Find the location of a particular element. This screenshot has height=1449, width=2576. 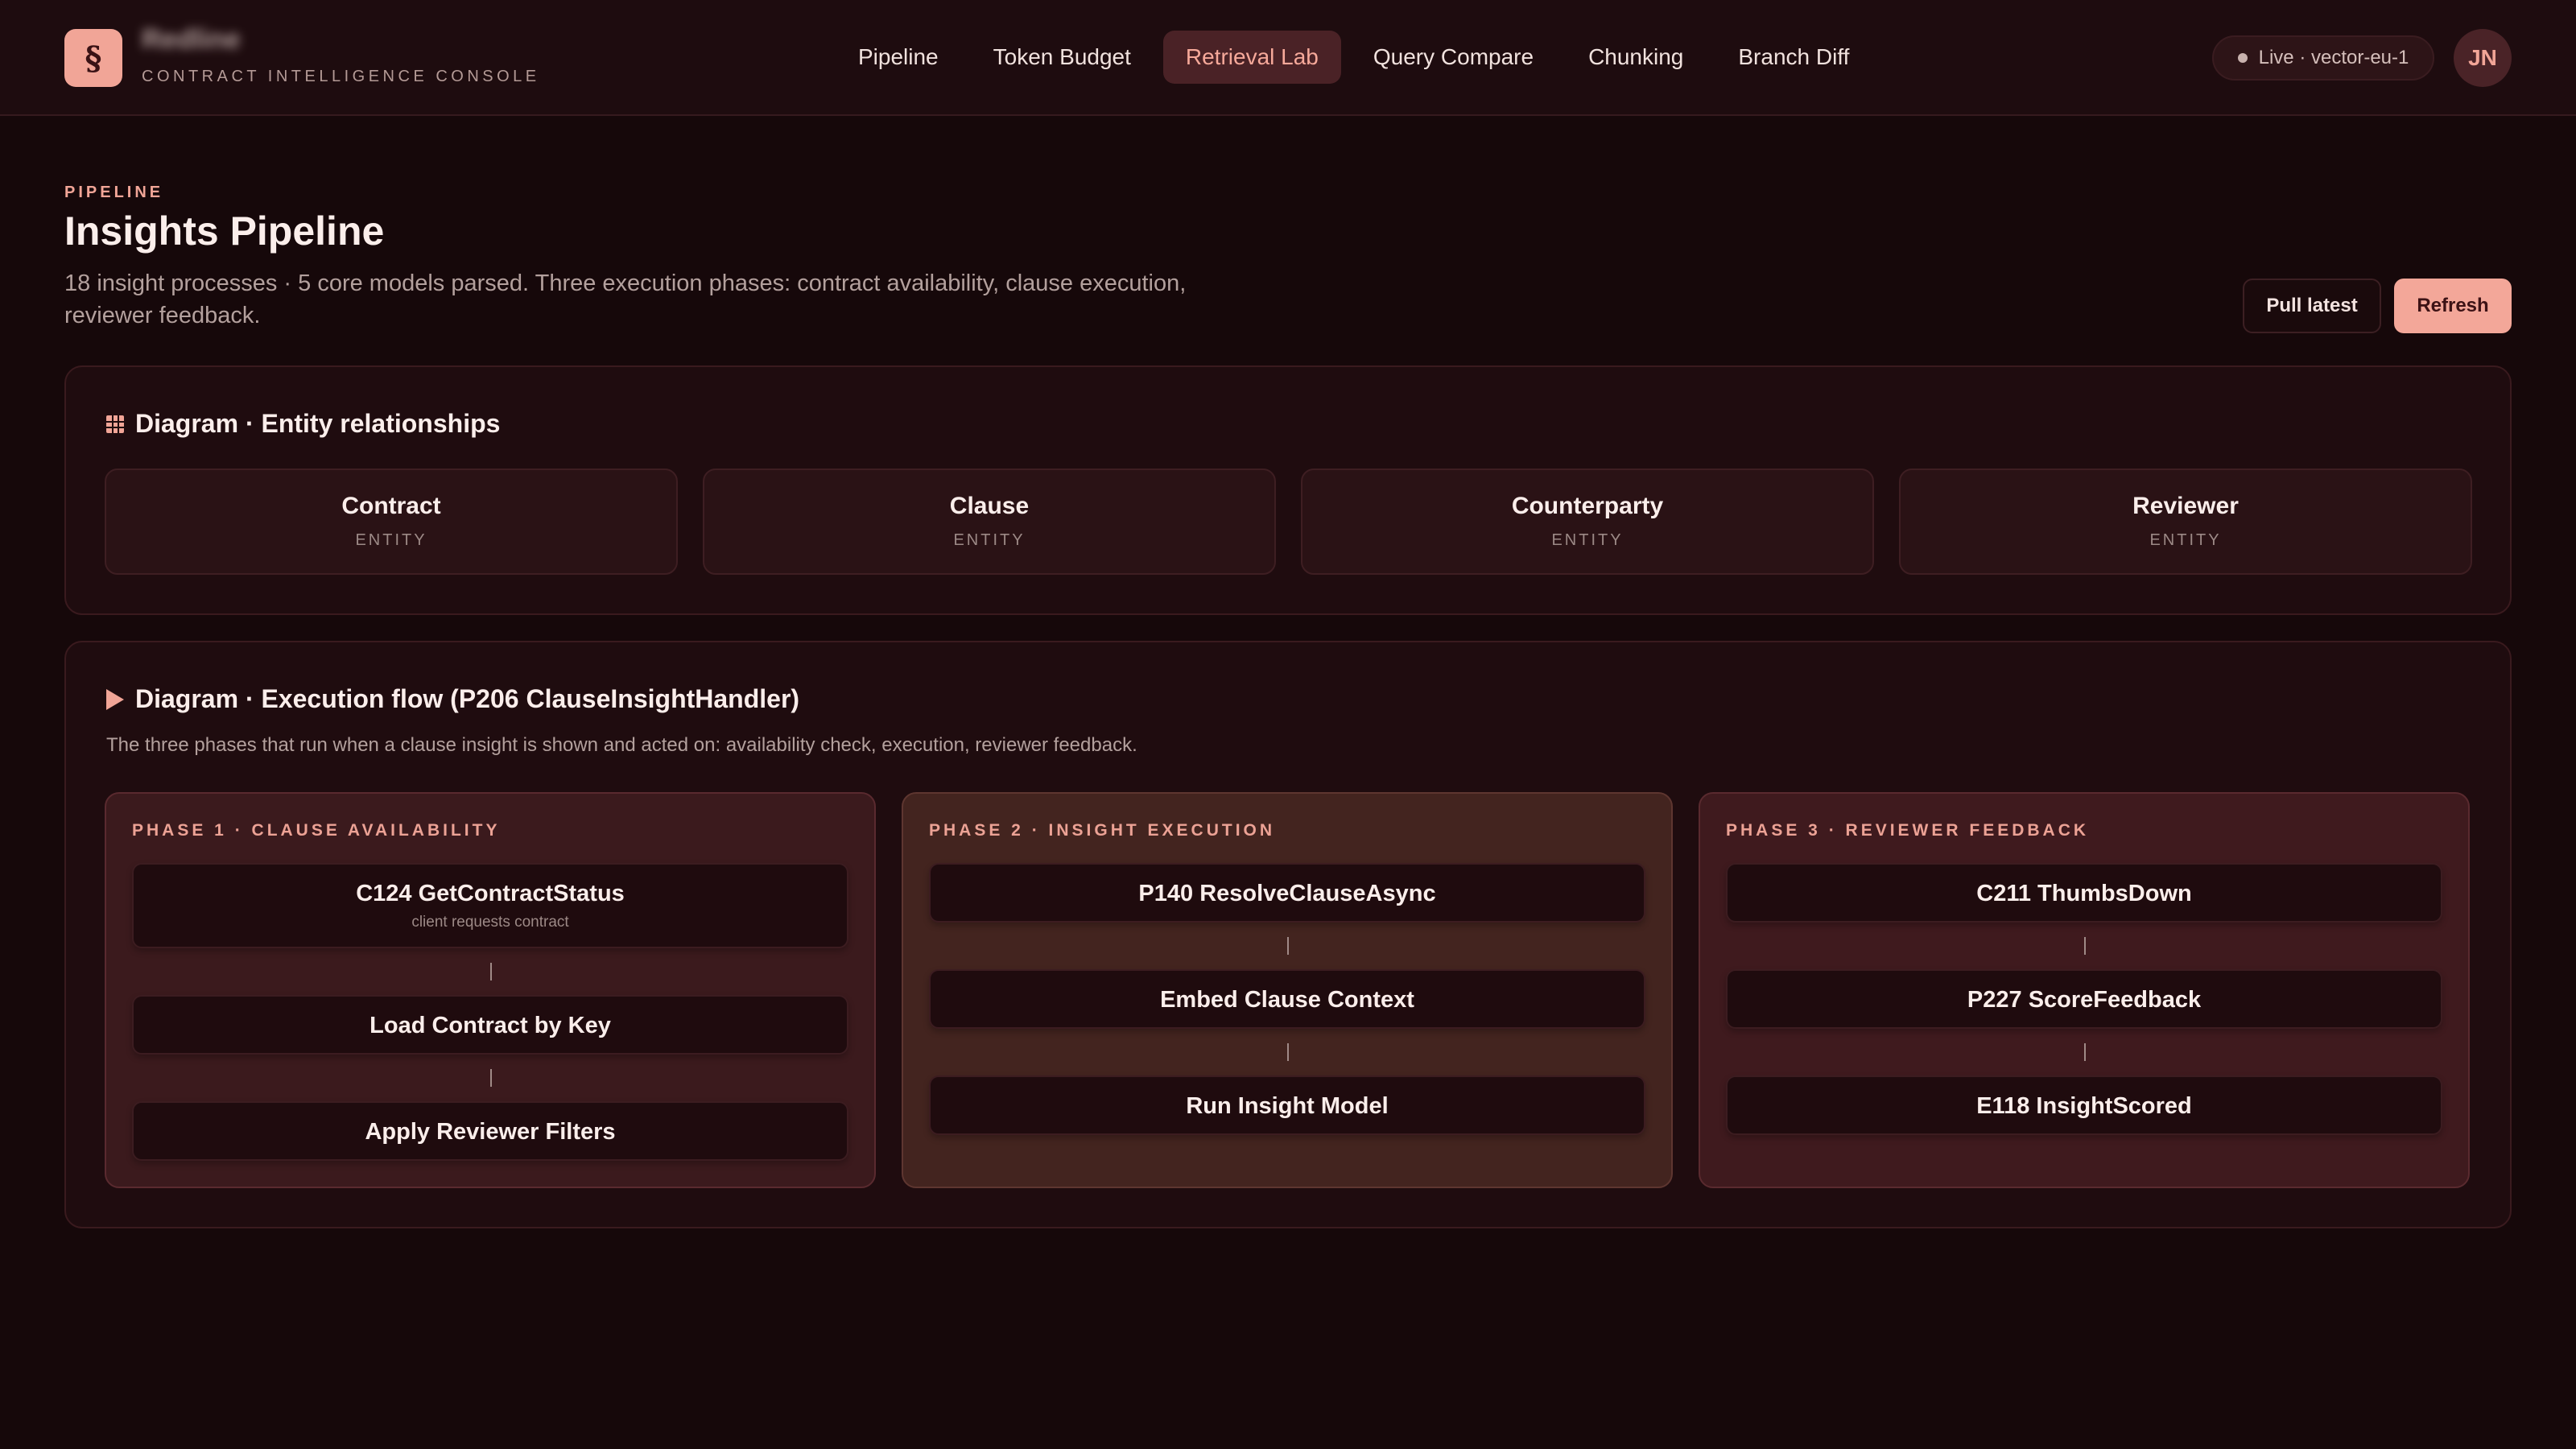

refresh-button: Refresh is located at coordinates (2453, 306).